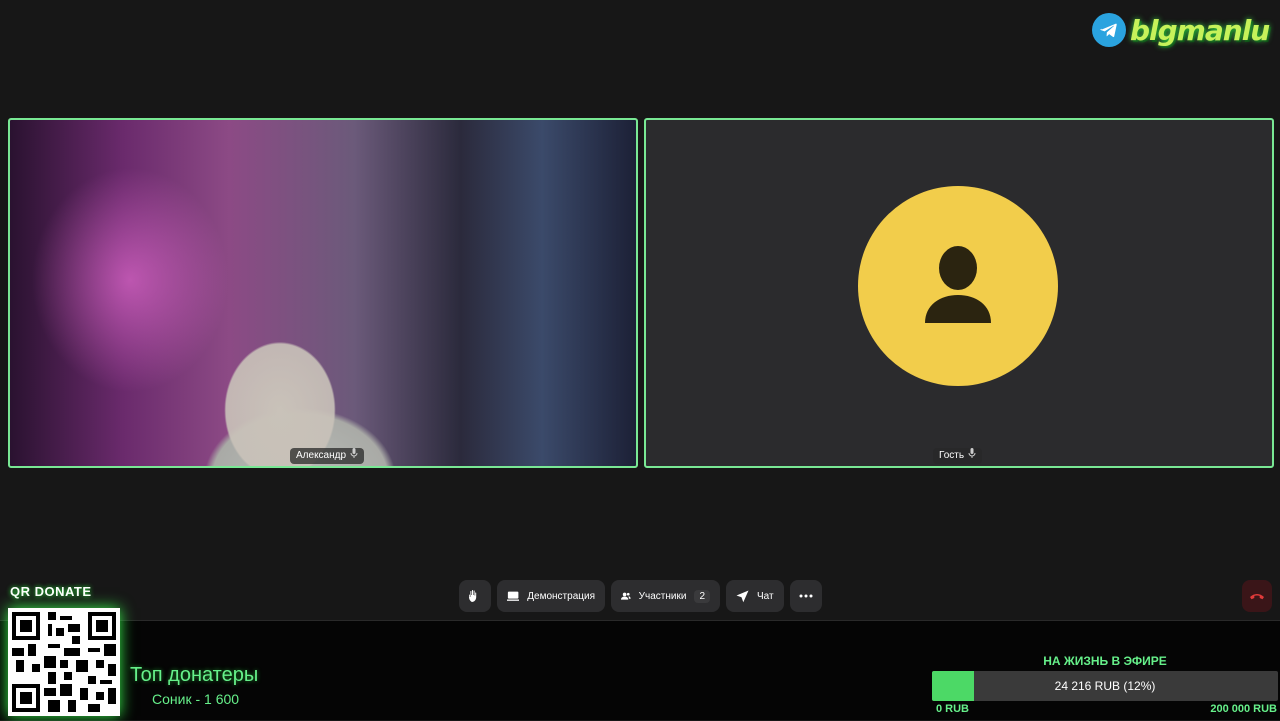  I want to click on participants-label: Участники, so click(662, 596).